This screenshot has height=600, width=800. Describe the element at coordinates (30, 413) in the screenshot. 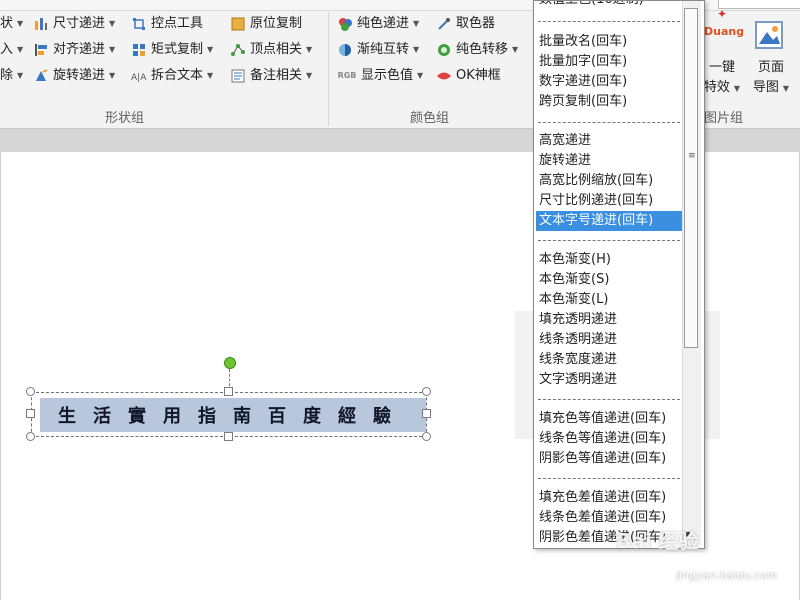

I see `resize-handle-left` at that location.